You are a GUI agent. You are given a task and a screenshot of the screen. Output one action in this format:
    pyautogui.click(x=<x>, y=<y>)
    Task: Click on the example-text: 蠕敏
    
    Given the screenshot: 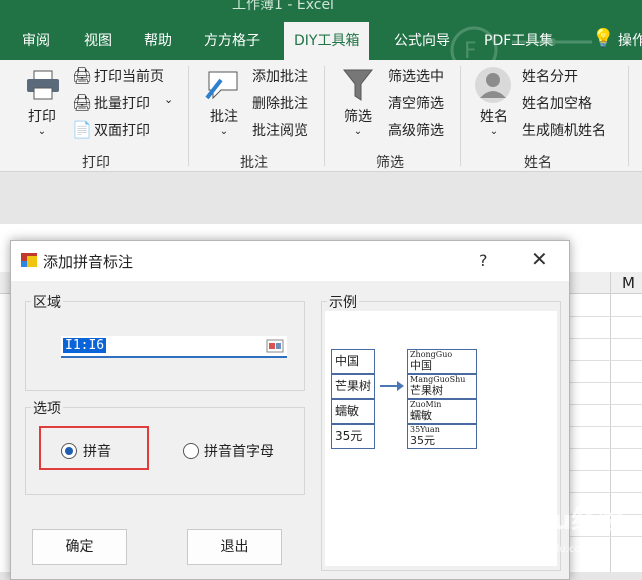 What is the action you would take?
    pyautogui.click(x=421, y=415)
    